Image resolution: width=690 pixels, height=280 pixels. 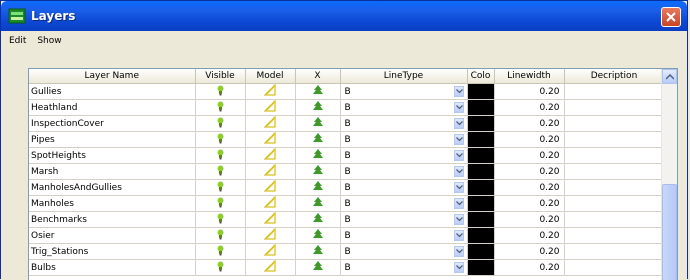 I want to click on col-x: X, so click(x=318, y=76).